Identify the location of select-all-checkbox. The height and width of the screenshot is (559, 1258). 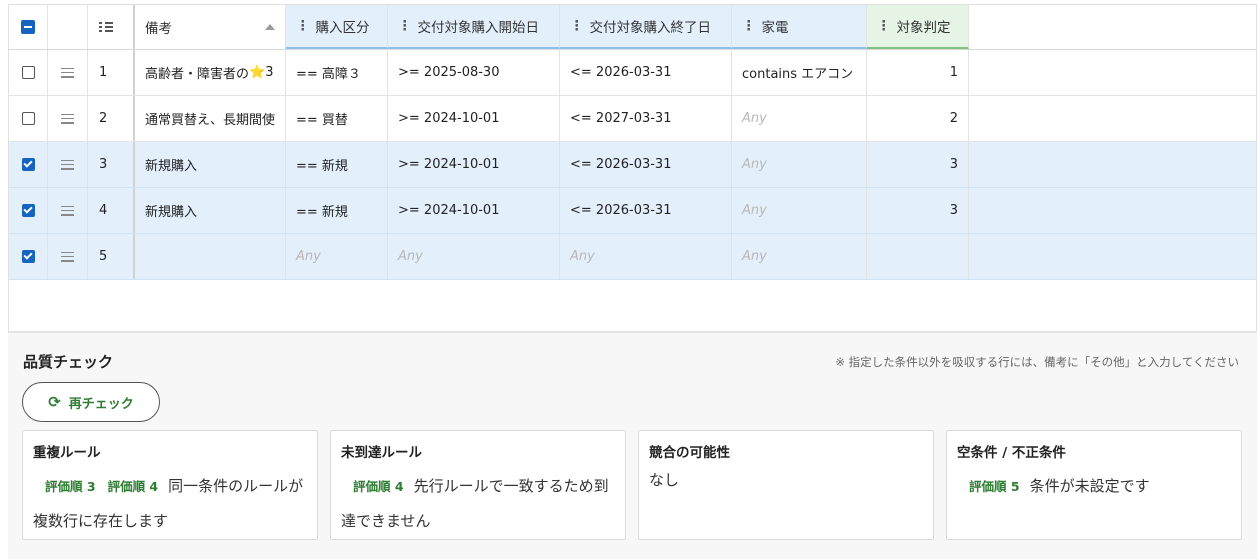
(28, 27).